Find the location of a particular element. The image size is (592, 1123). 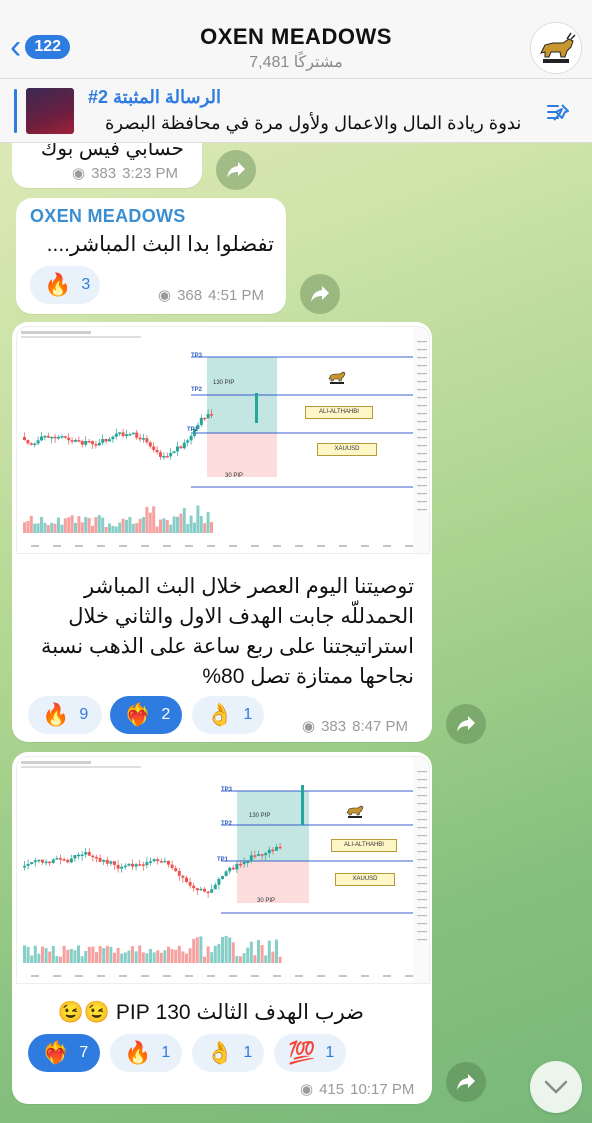

sender-name: OXEN MEADOWS is located at coordinates (108, 216).